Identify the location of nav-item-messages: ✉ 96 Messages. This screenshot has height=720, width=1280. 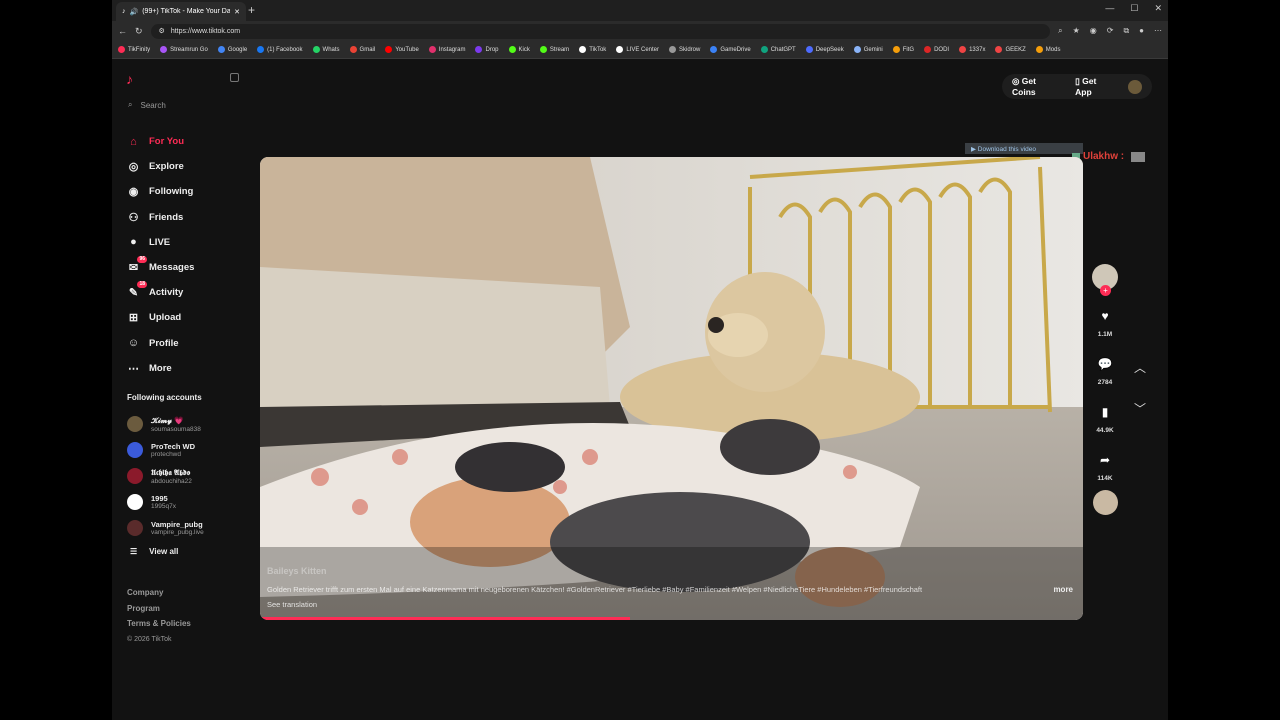
(160, 267).